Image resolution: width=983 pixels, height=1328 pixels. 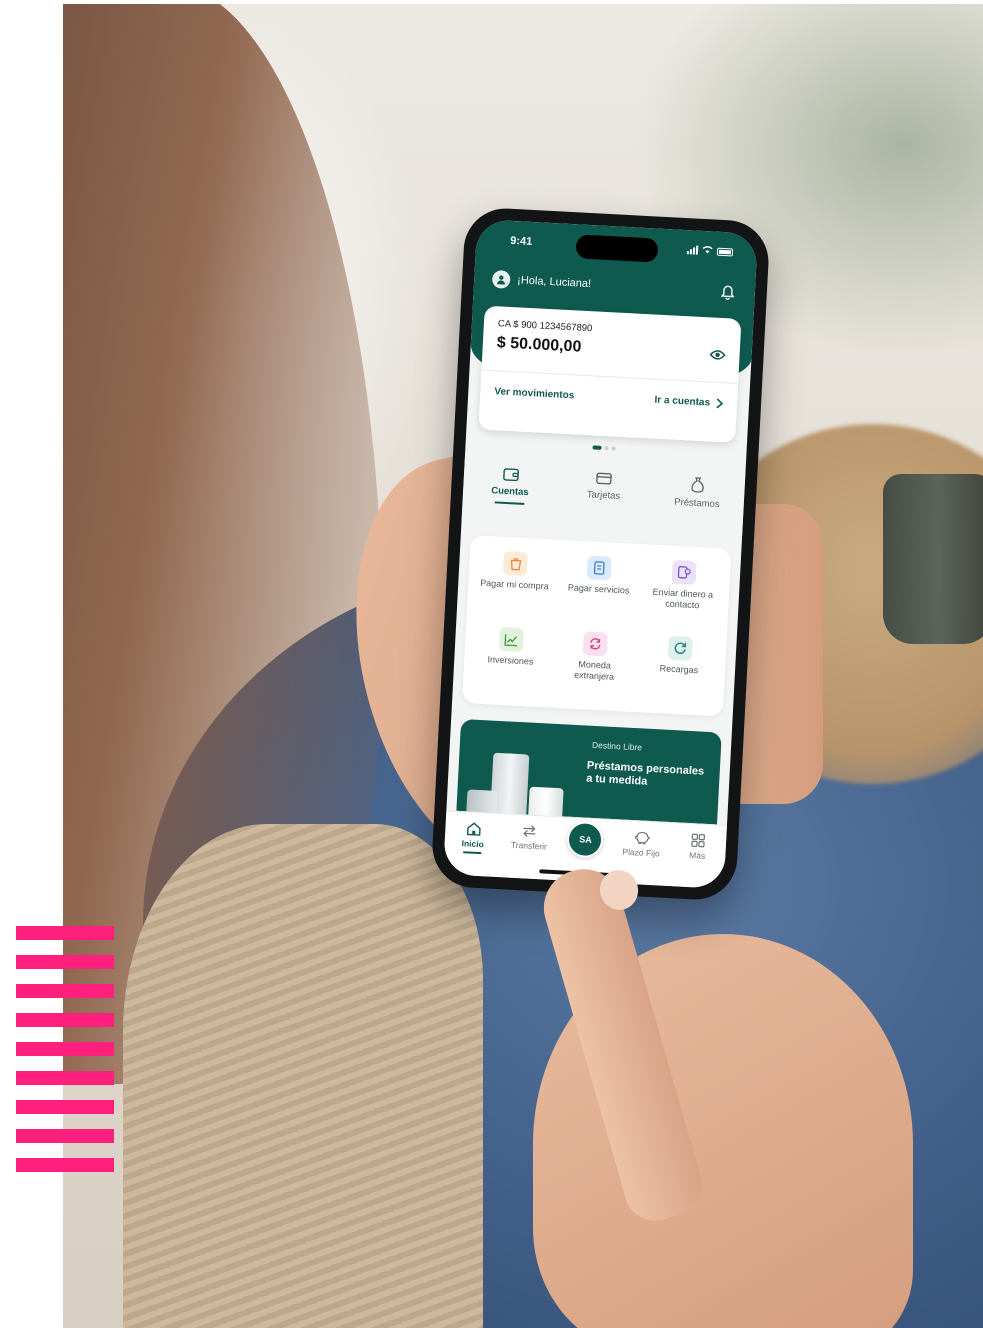 I want to click on account-balance: $ 50.000,00, so click(x=539, y=345).